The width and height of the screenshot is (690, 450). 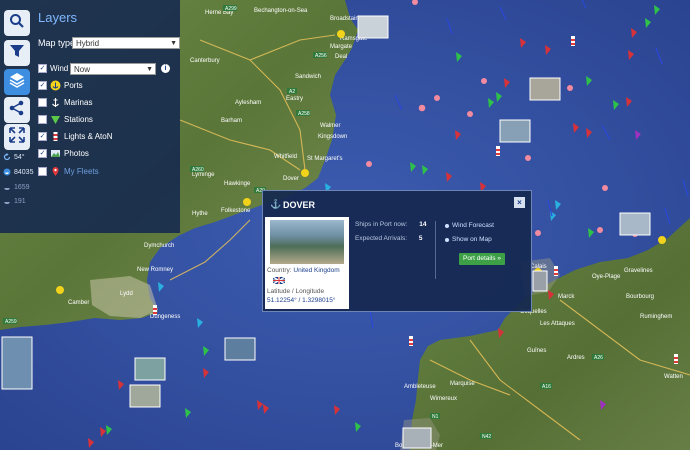 I want to click on layer-item-stations: Stations, so click(x=65, y=119).